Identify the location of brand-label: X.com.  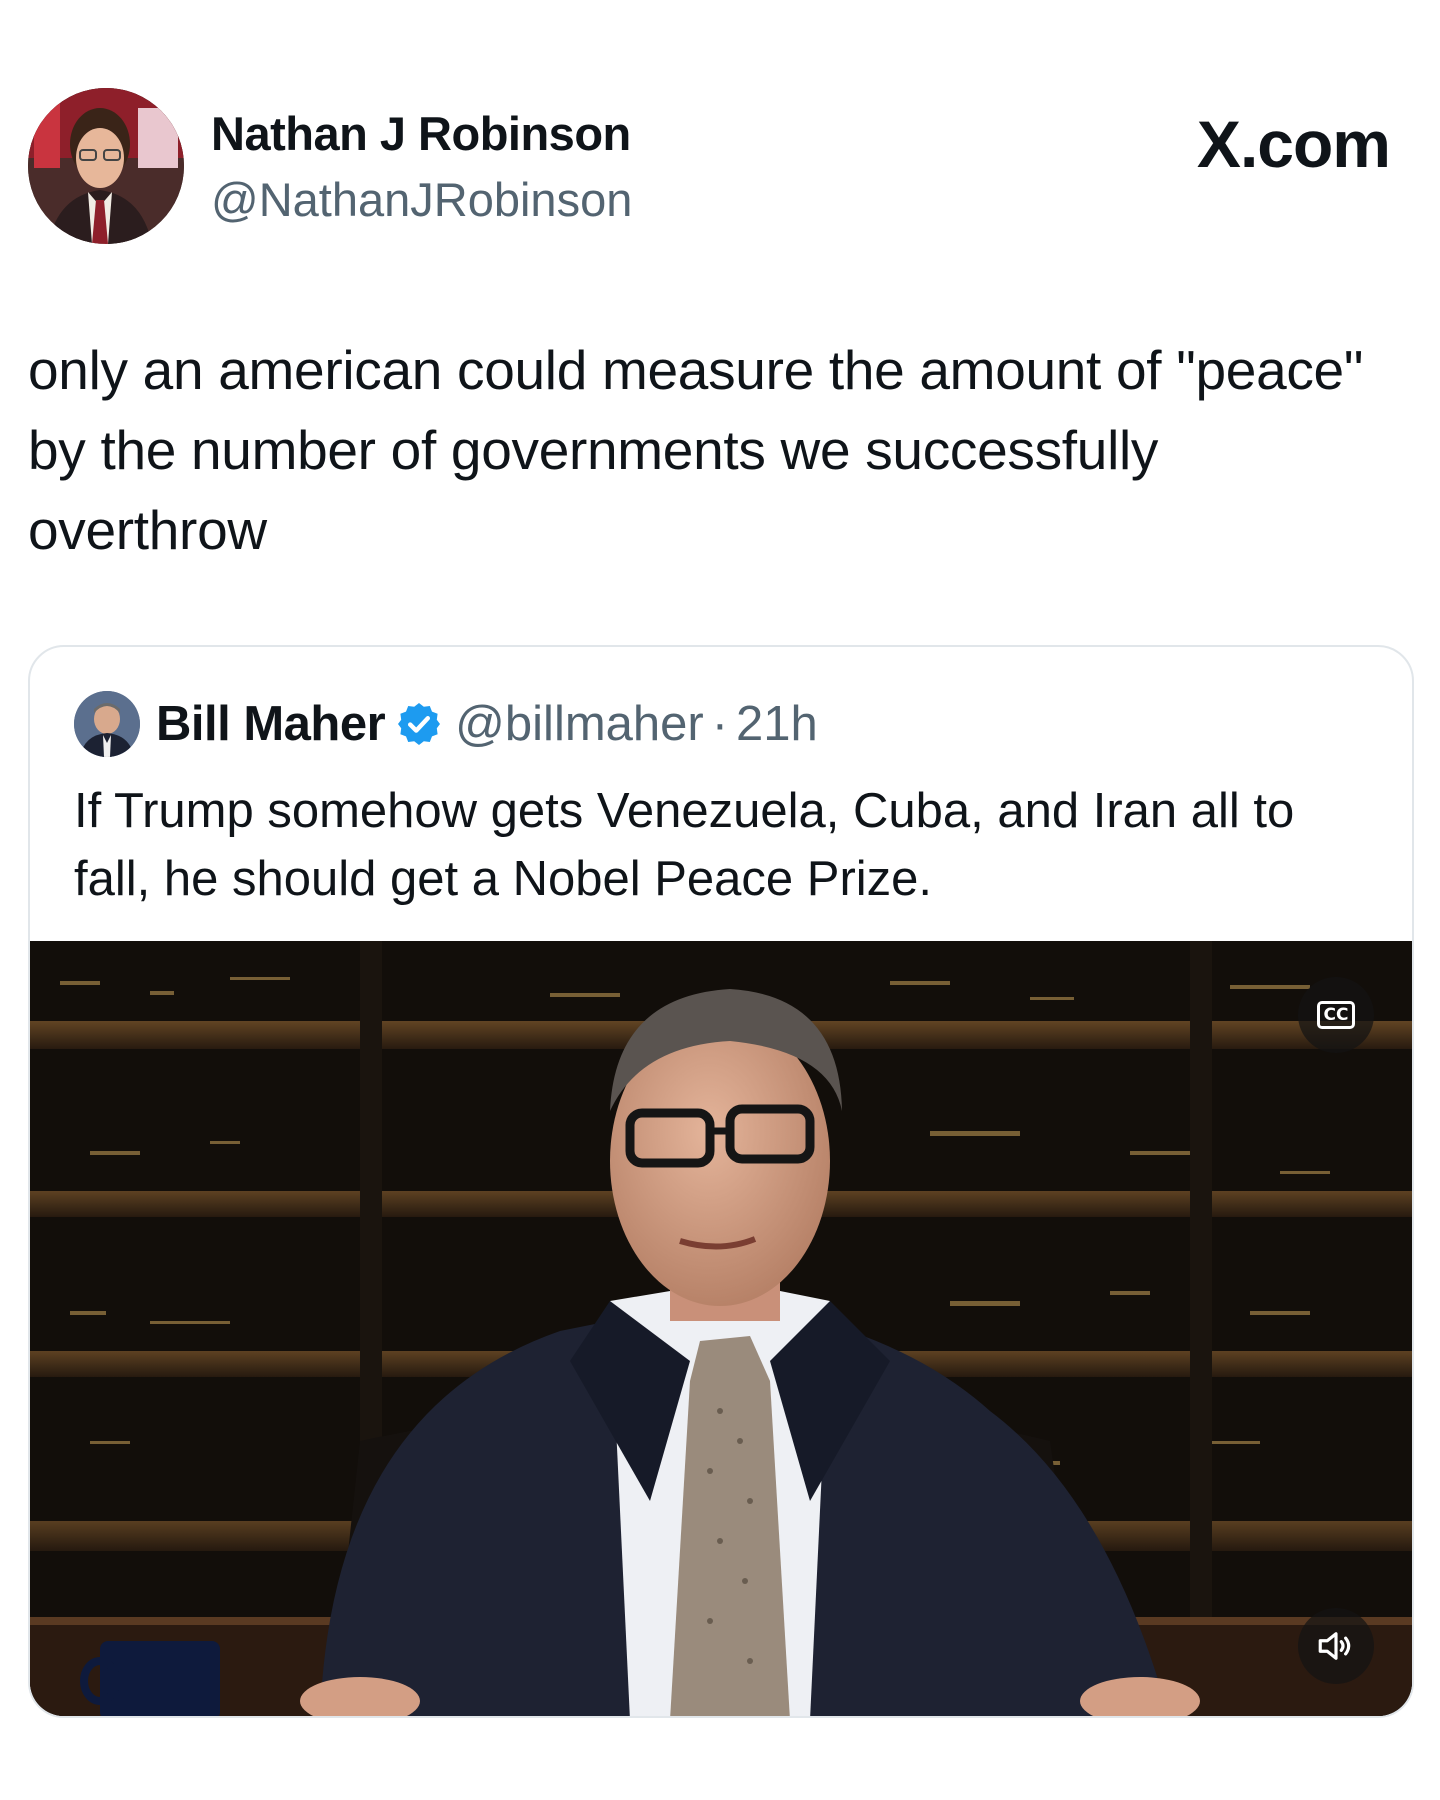
(1293, 144).